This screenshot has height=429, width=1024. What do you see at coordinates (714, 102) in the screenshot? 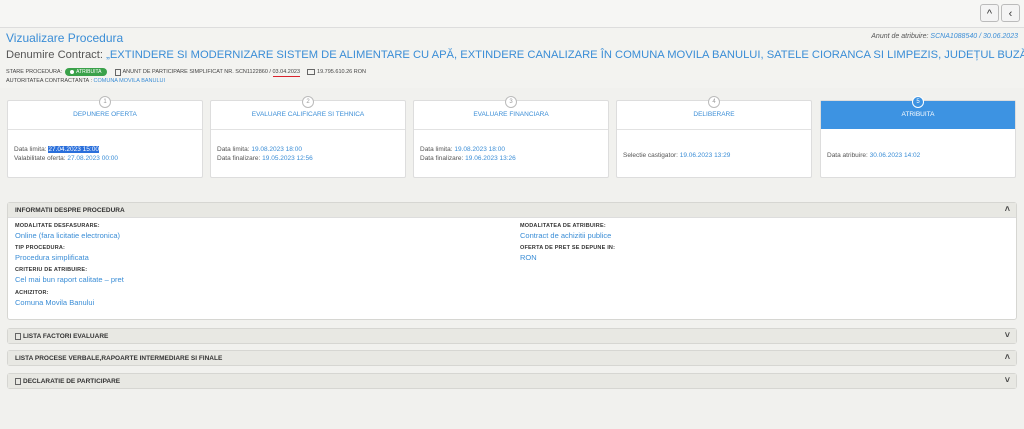
I see `step-number: 4` at bounding box center [714, 102].